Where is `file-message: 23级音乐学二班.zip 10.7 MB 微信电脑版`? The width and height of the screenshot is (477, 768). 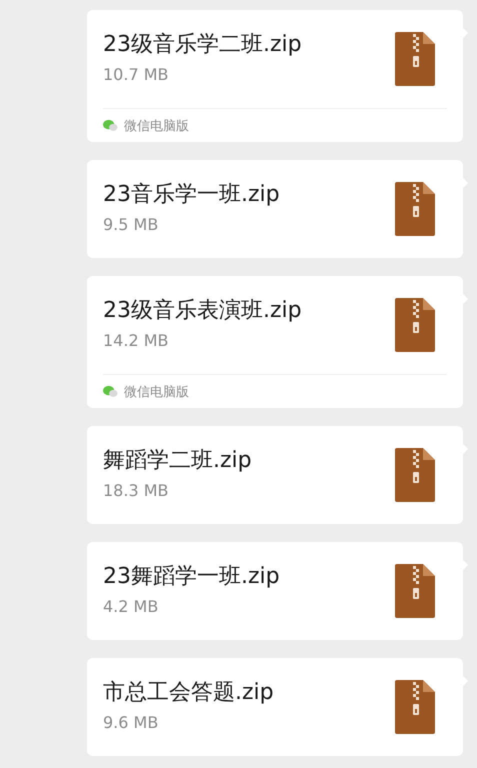 file-message: 23级音乐学二班.zip 10.7 MB 微信电脑版 is located at coordinates (275, 76).